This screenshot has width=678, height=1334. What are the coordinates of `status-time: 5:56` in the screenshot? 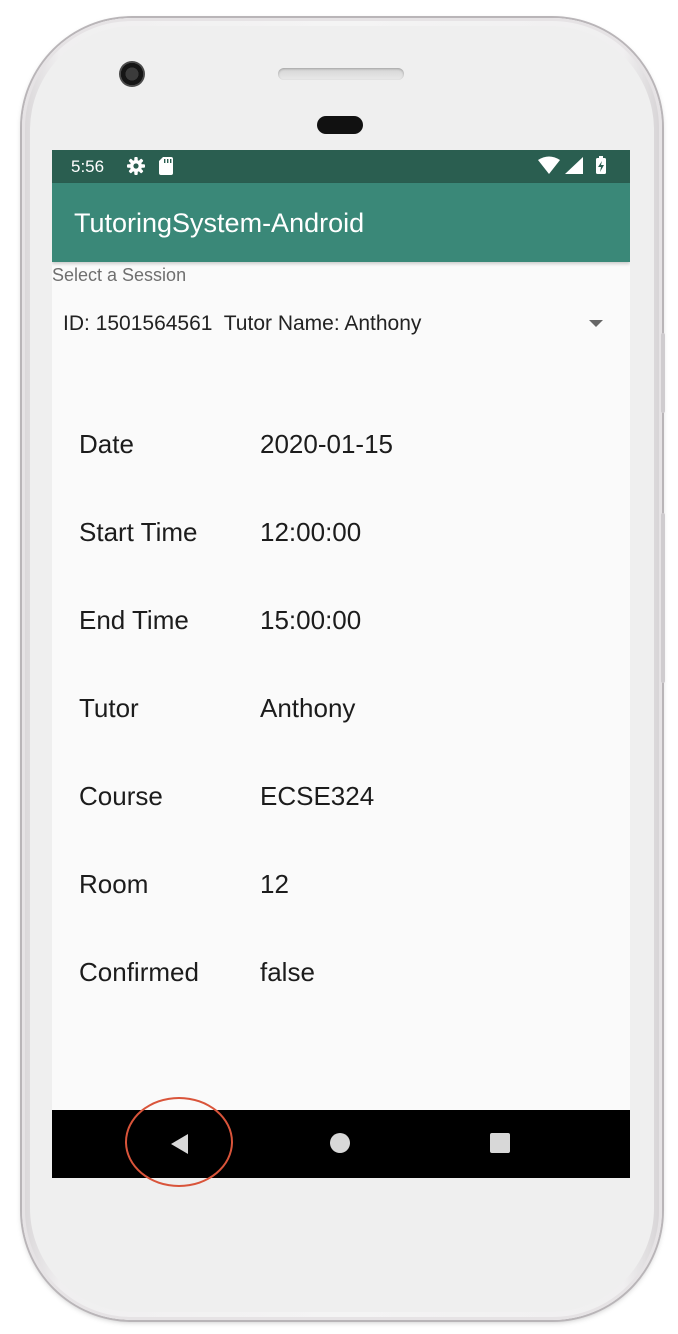 It's located at (88, 166).